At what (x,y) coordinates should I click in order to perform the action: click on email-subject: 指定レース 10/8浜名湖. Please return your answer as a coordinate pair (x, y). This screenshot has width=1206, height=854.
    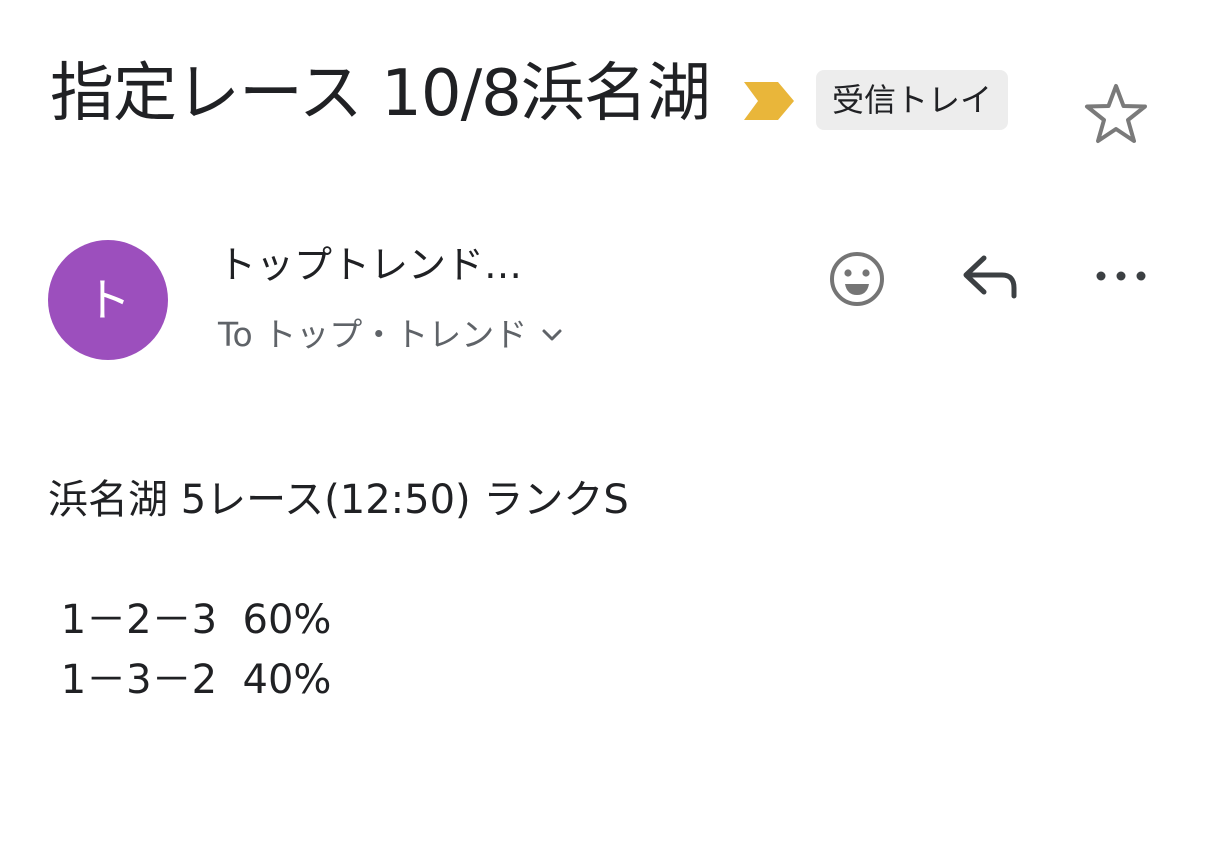
    Looking at the image, I should click on (380, 94).